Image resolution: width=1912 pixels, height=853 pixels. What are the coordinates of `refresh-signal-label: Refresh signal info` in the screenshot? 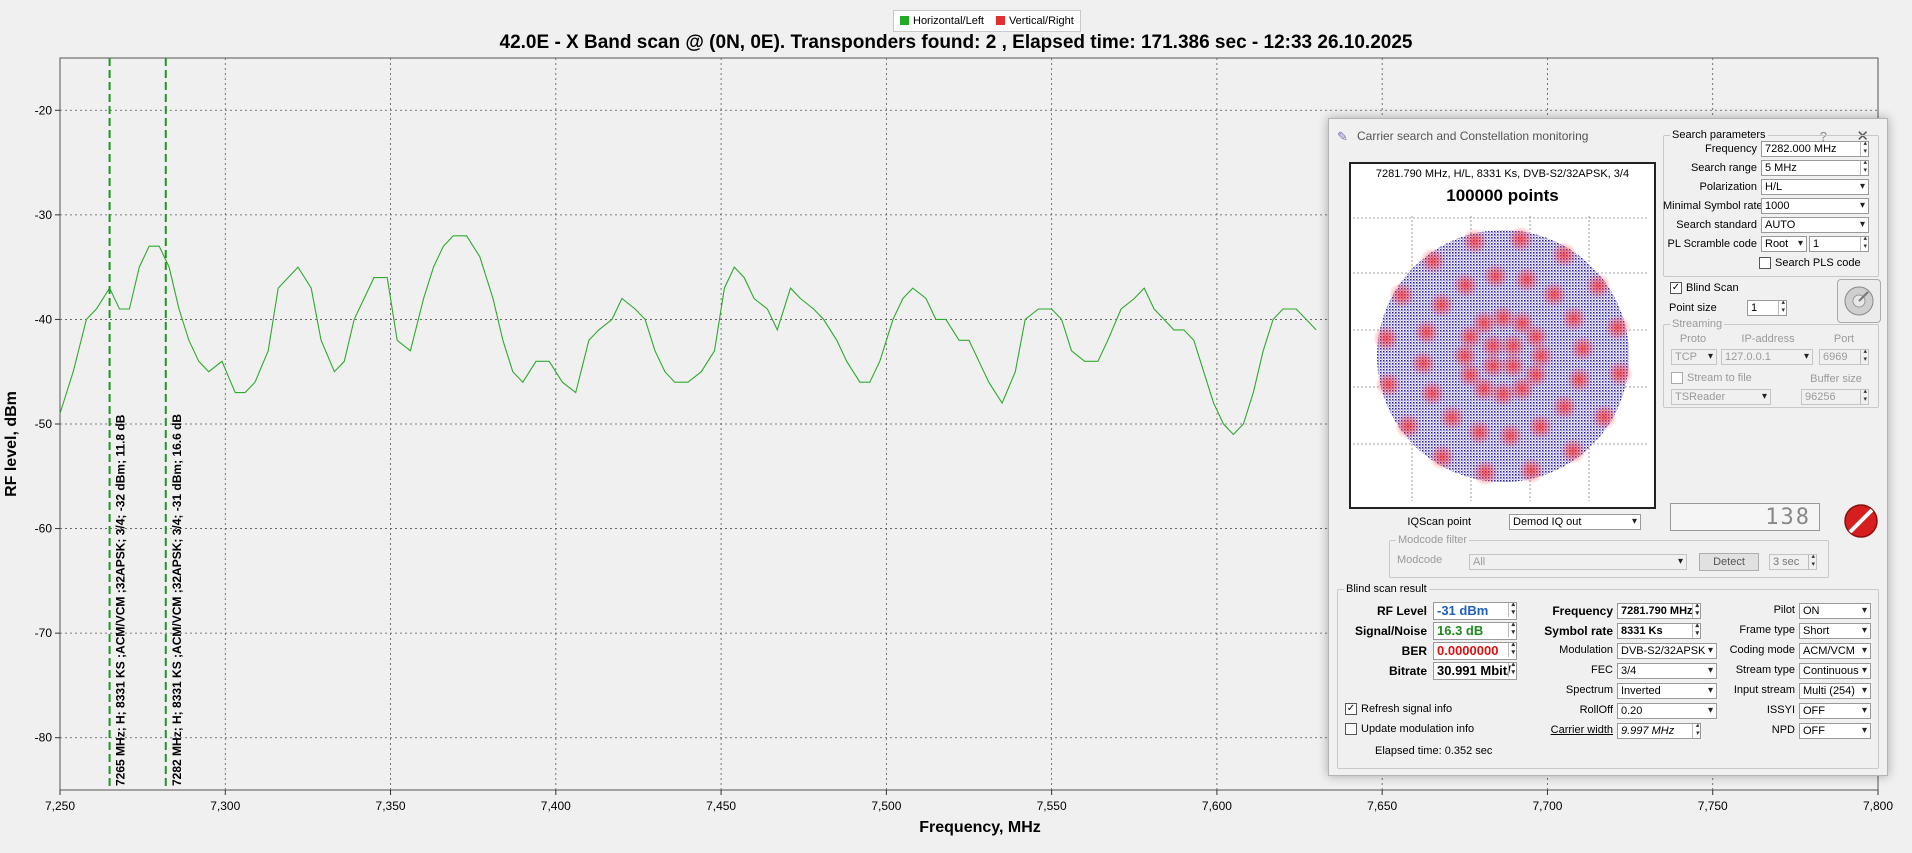 It's located at (1407, 709).